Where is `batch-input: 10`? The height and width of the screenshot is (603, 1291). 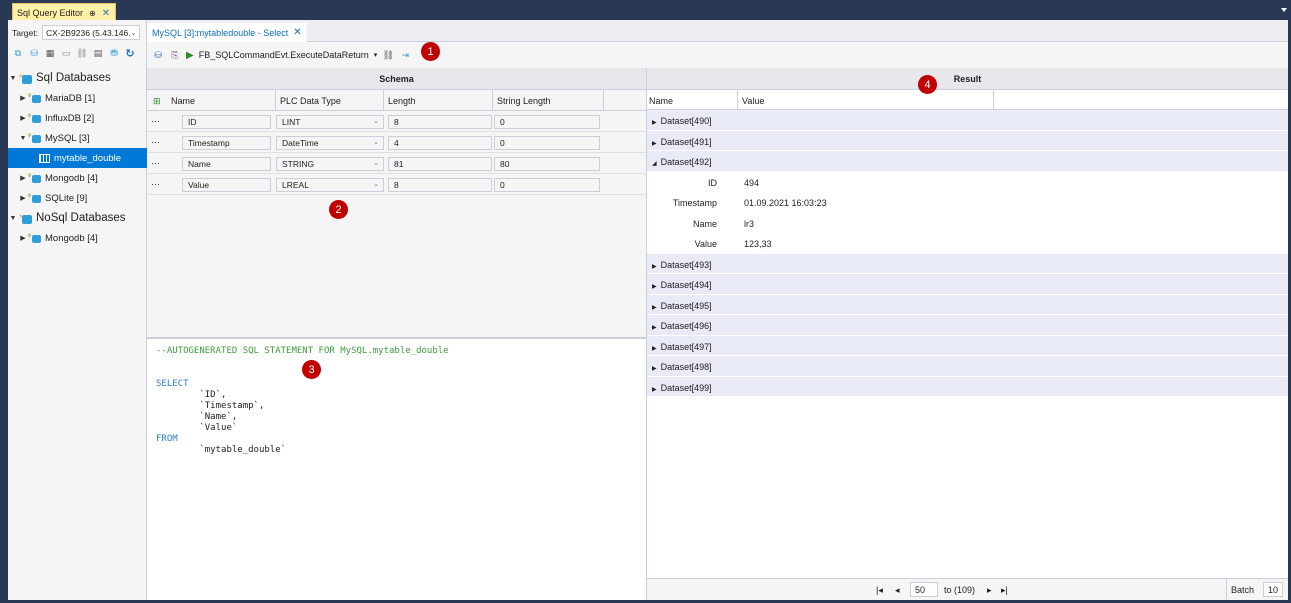
batch-input: 10 is located at coordinates (1273, 589).